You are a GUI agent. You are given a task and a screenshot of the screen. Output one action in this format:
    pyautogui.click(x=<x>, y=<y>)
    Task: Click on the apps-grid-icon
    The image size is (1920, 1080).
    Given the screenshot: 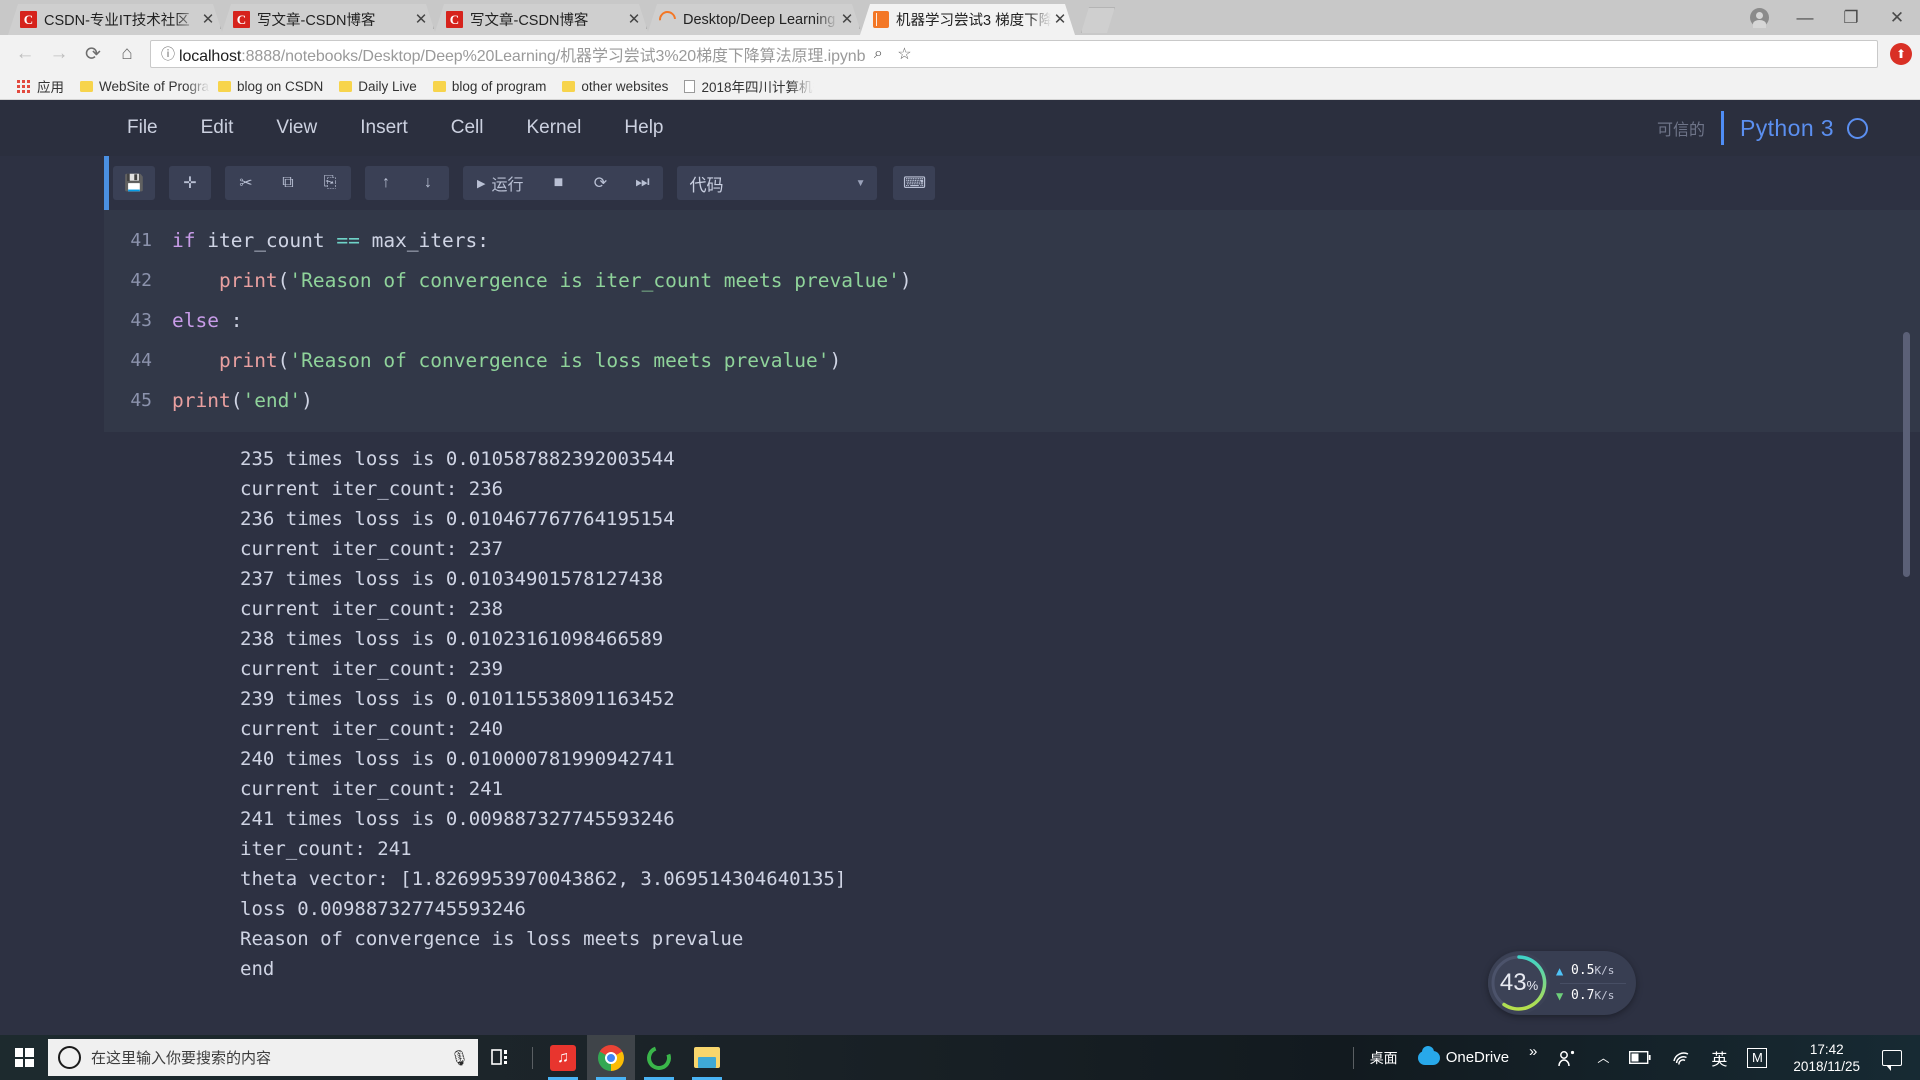 What is the action you would take?
    pyautogui.click(x=23, y=86)
    